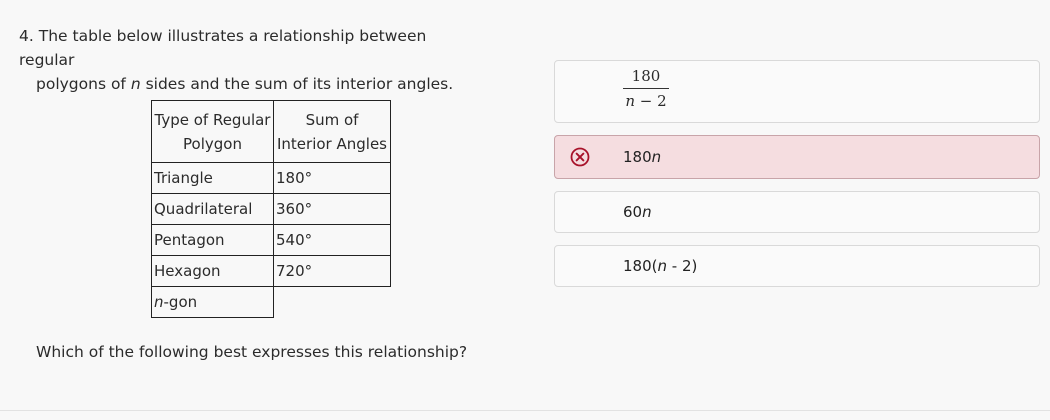 Image resolution: width=1050 pixels, height=420 pixels. What do you see at coordinates (332, 178) in the screenshot?
I see `table-cell-sum: 180°` at bounding box center [332, 178].